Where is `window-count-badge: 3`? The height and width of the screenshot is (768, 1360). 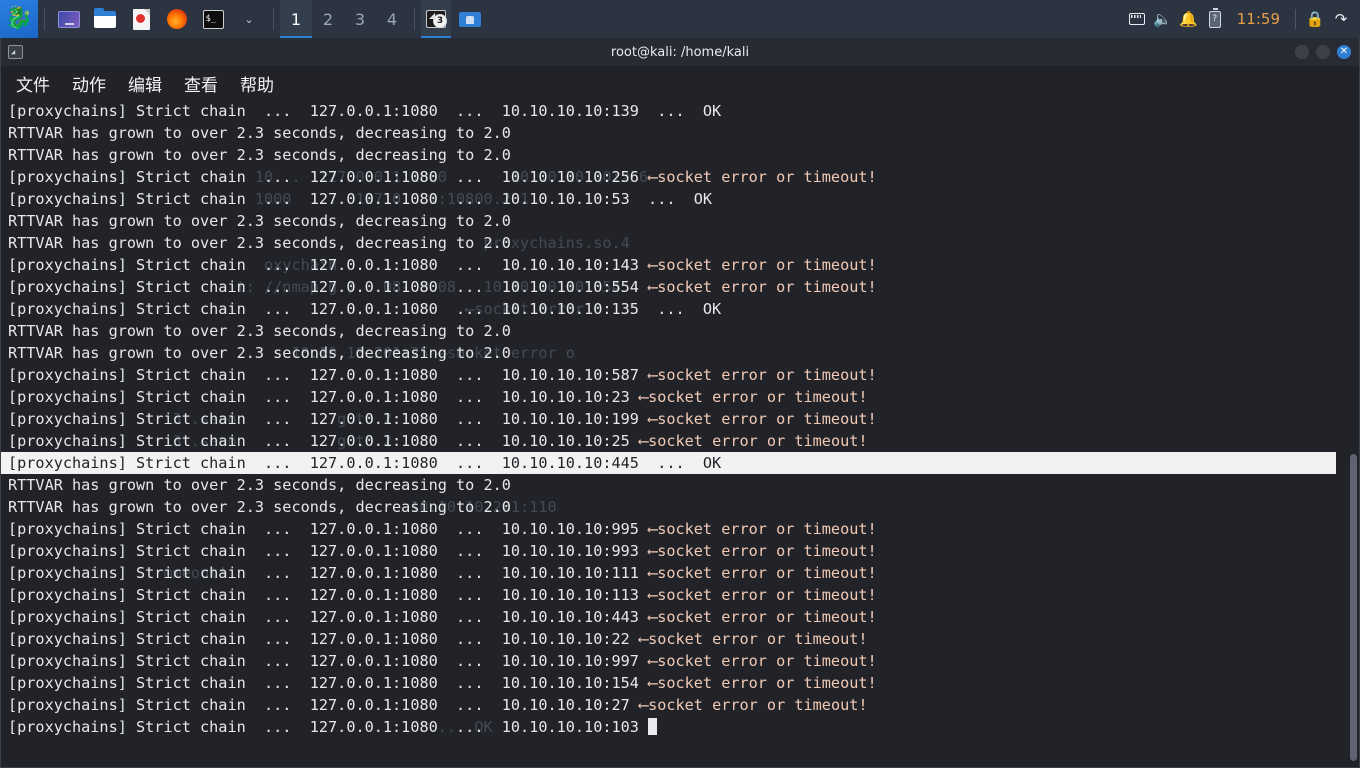 window-count-badge: 3 is located at coordinates (440, 21).